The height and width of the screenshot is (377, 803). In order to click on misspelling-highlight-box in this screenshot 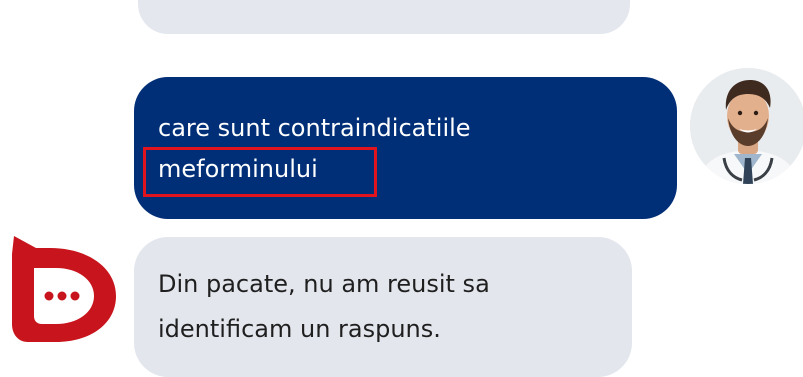, I will do `click(260, 172)`.